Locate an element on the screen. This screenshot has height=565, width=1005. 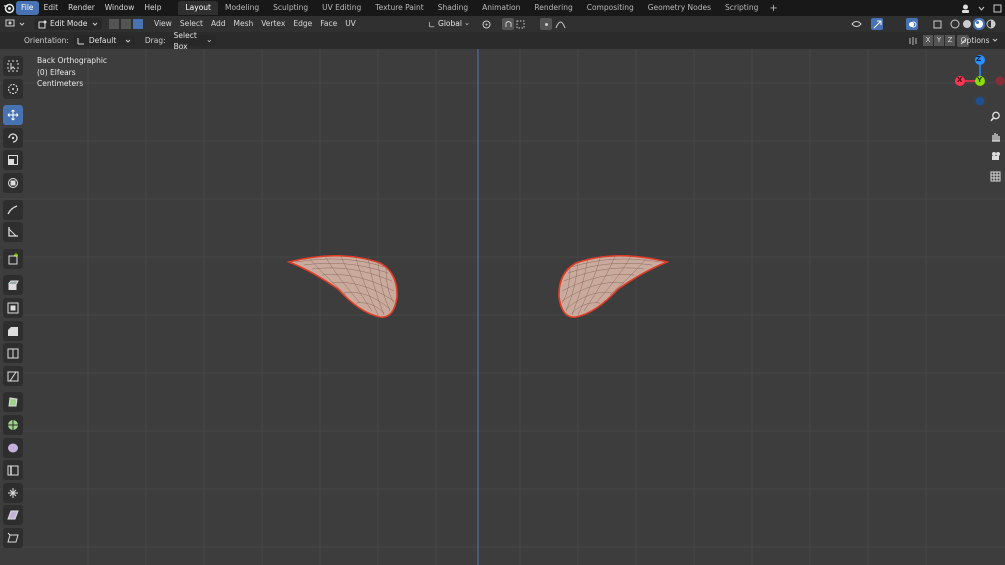
unit-system: Centimeters is located at coordinates (60, 83).